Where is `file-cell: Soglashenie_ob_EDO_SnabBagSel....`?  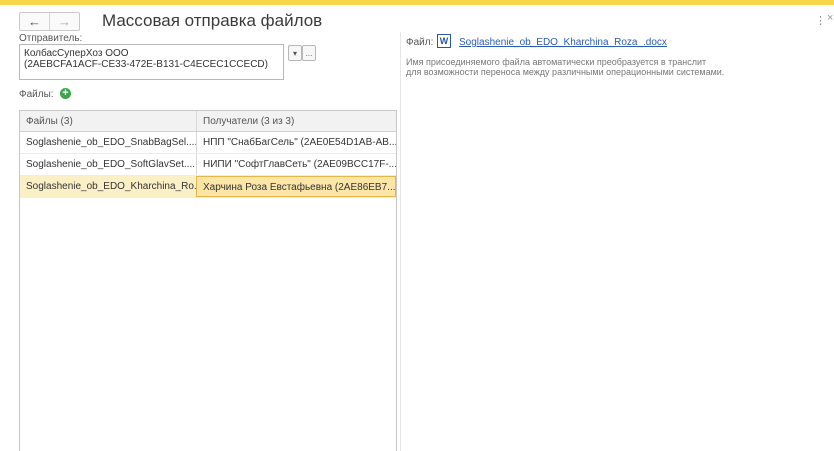
file-cell: Soglashenie_ob_EDO_SnabBagSel.... is located at coordinates (108, 142).